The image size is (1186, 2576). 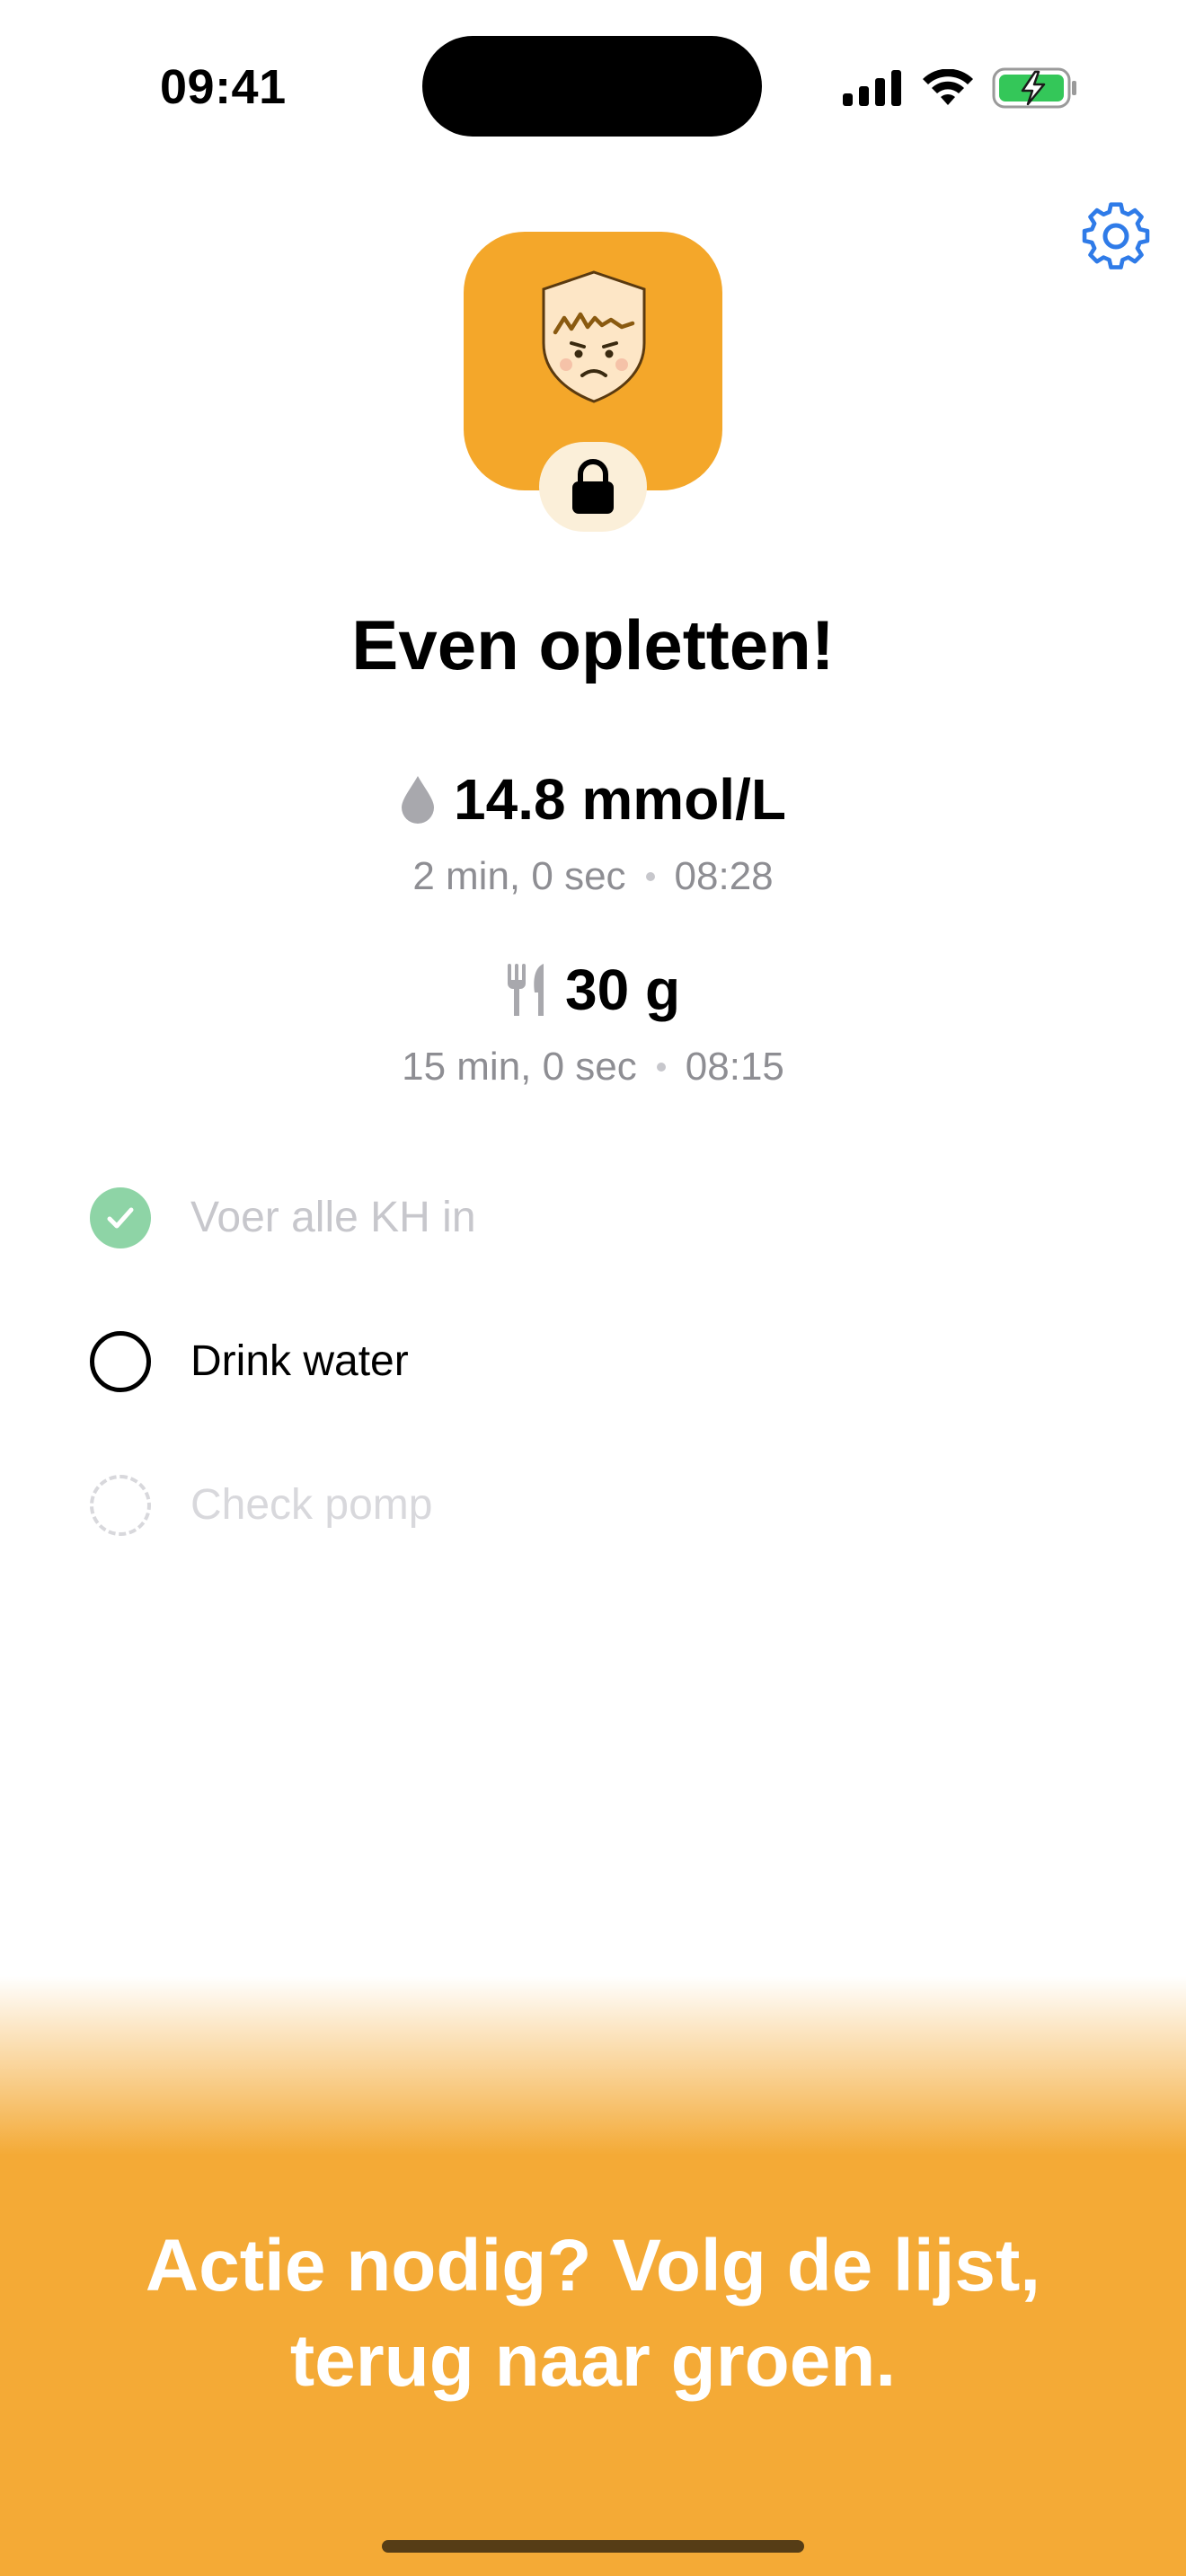 I want to click on banner-fade, so click(x=593, y=2066).